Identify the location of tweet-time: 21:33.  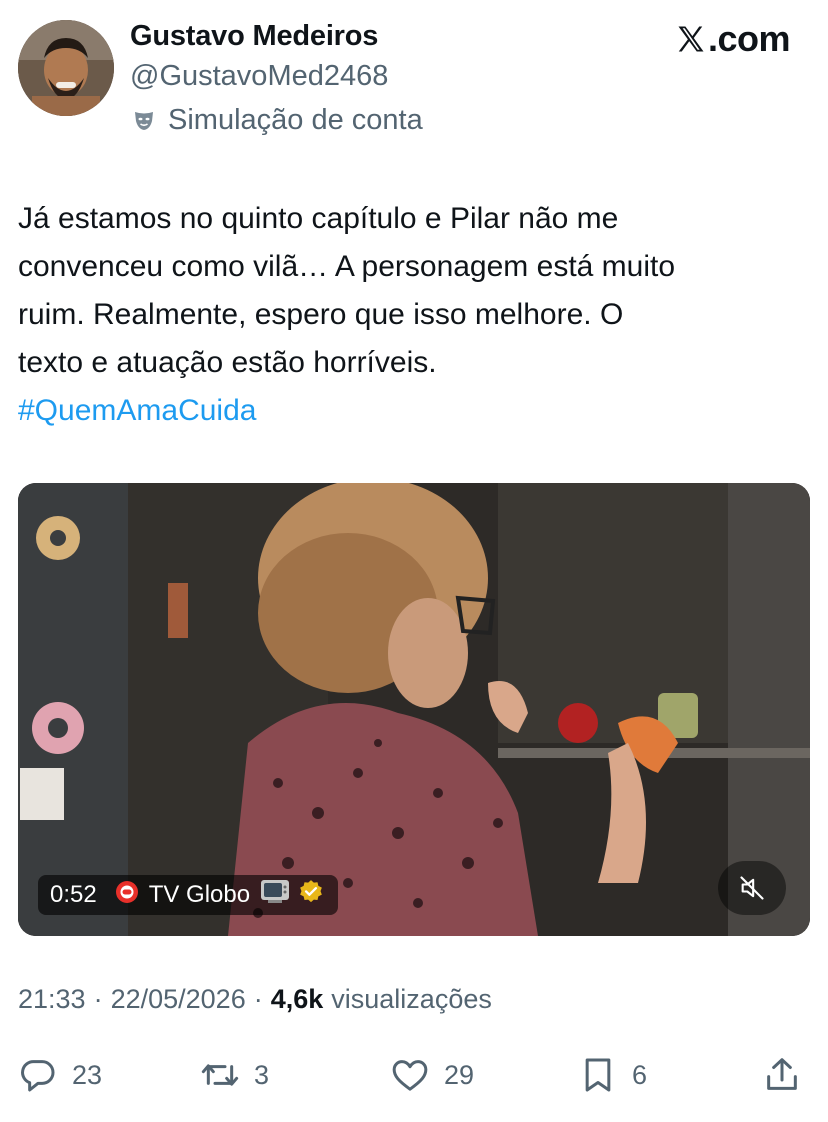
(52, 999).